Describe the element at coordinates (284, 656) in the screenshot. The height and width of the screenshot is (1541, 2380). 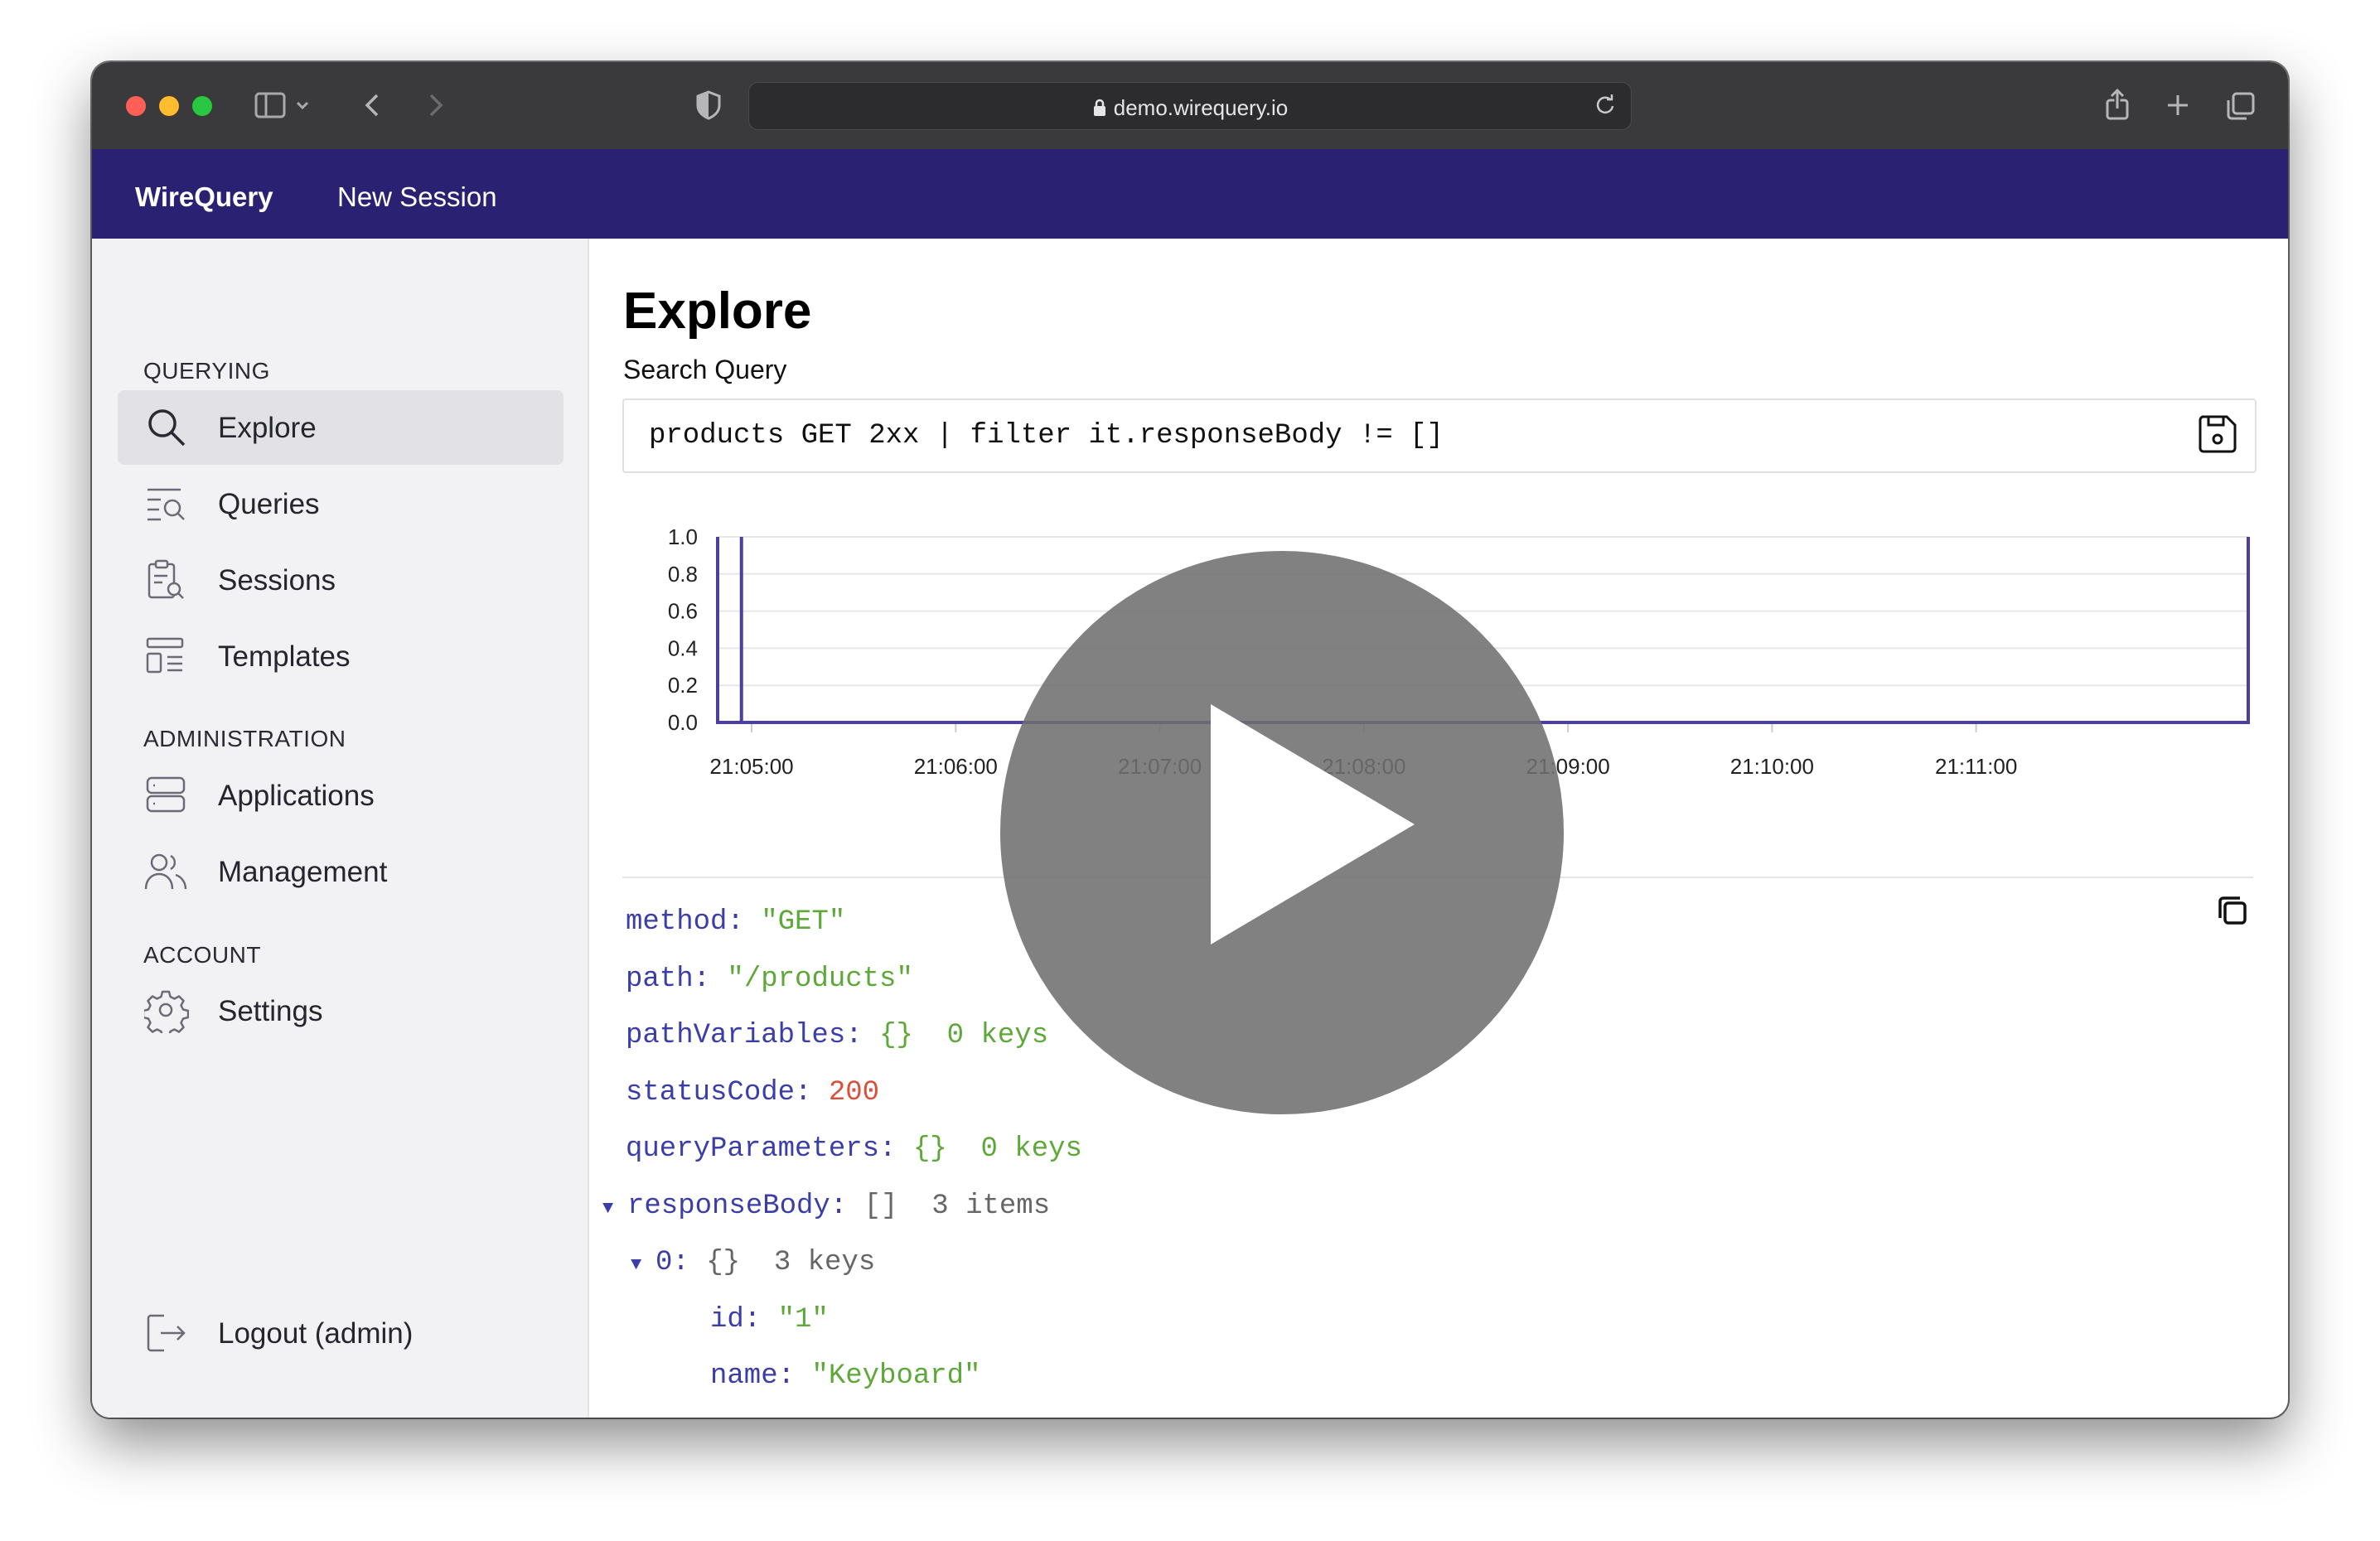
I see `sidebar-item-label: Templates` at that location.